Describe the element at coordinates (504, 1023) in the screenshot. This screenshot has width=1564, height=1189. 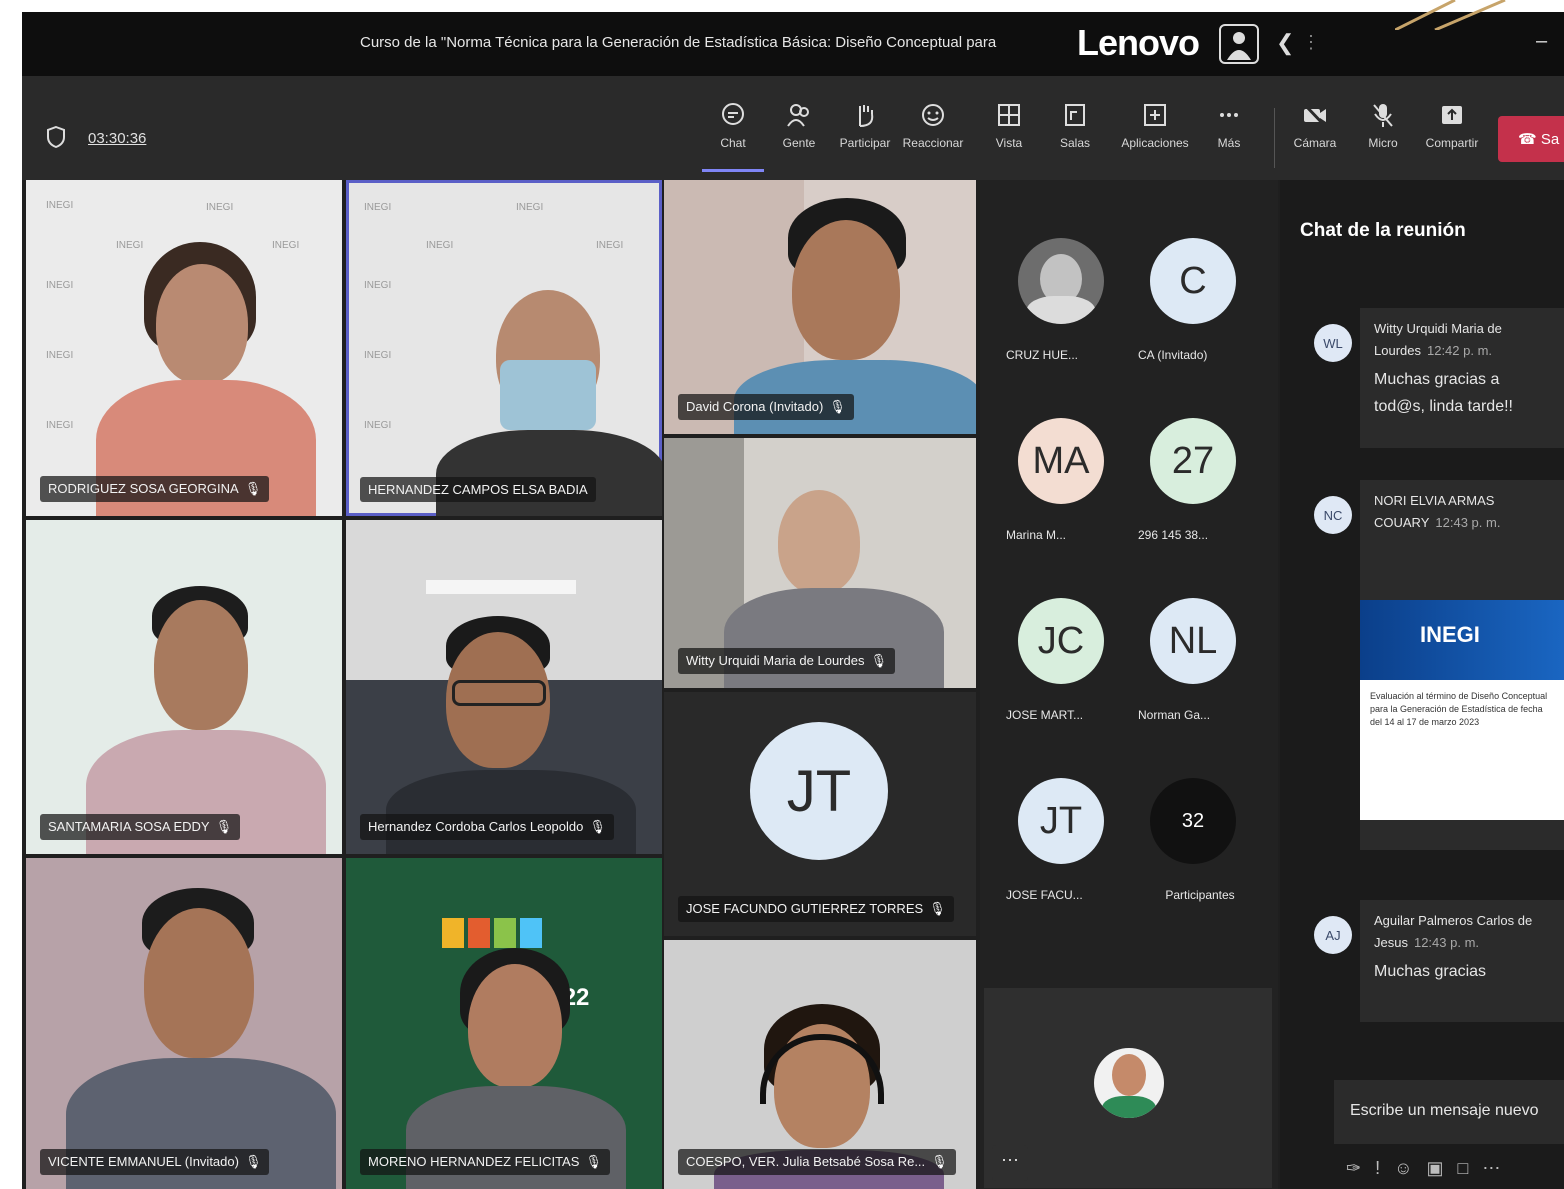
I see `video-tile: 2022 MORENO HERNANDEZ FELICITAS🎙` at that location.